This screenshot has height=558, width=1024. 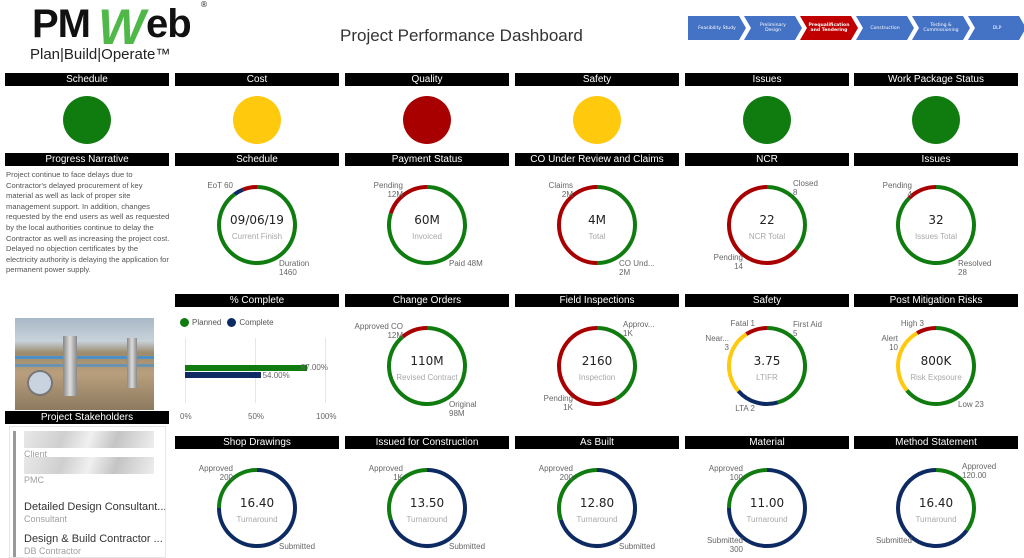 I want to click on percent-complete-chart: 87.00% 54.00%, so click(x=256, y=370).